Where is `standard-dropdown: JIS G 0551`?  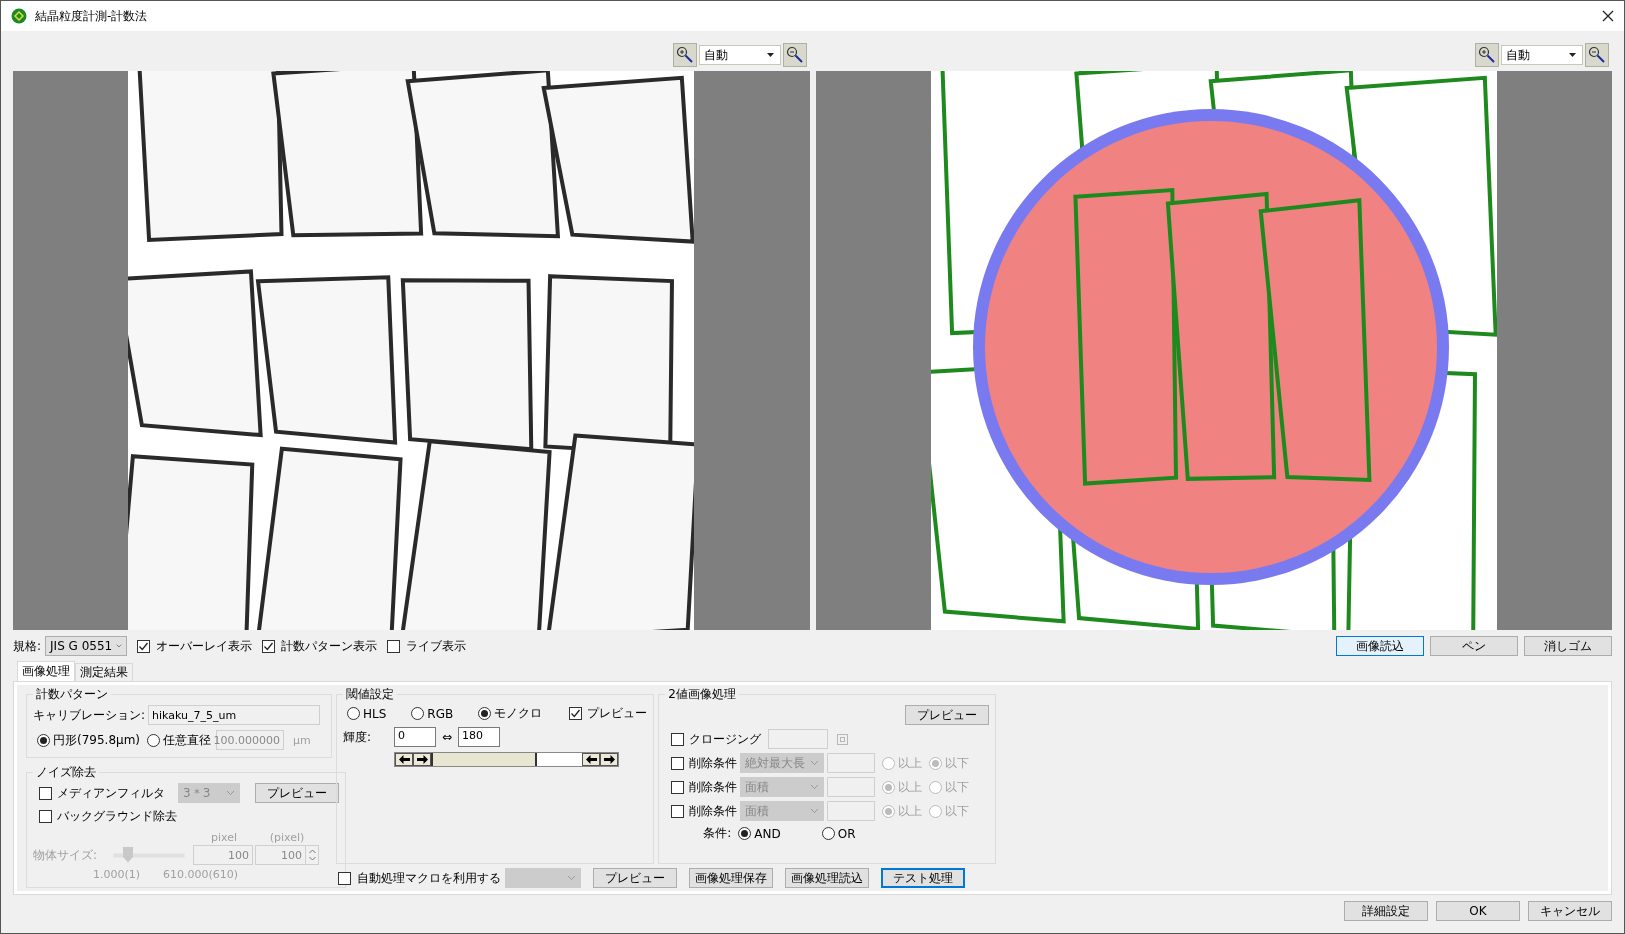
standard-dropdown: JIS G 0551 is located at coordinates (86, 646).